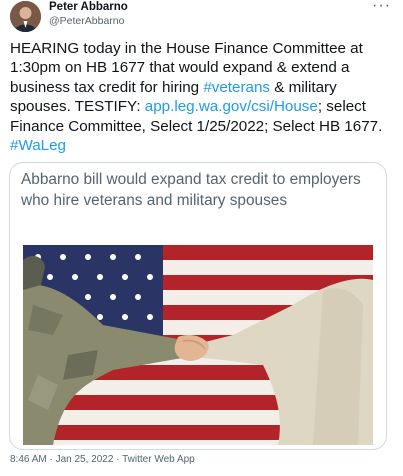 This screenshot has width=403, height=476. I want to click on tweet-timestamp: 8:46 AM · Jan 25, 2022 · Twitter Web App, so click(102, 459).